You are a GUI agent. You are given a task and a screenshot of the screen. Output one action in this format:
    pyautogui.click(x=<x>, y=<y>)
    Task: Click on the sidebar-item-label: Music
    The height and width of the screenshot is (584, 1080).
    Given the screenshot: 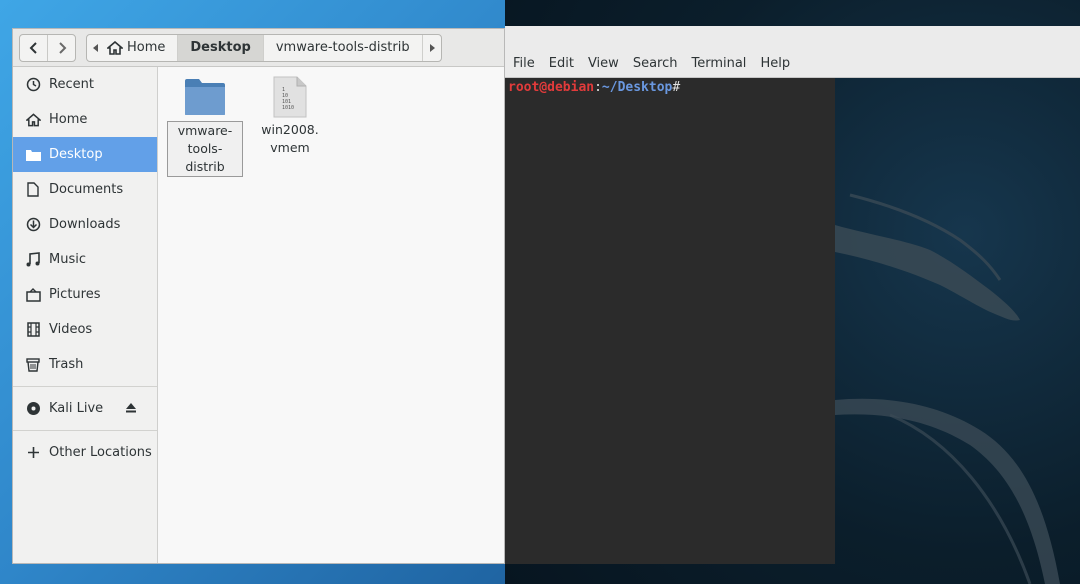 What is the action you would take?
    pyautogui.click(x=67, y=259)
    